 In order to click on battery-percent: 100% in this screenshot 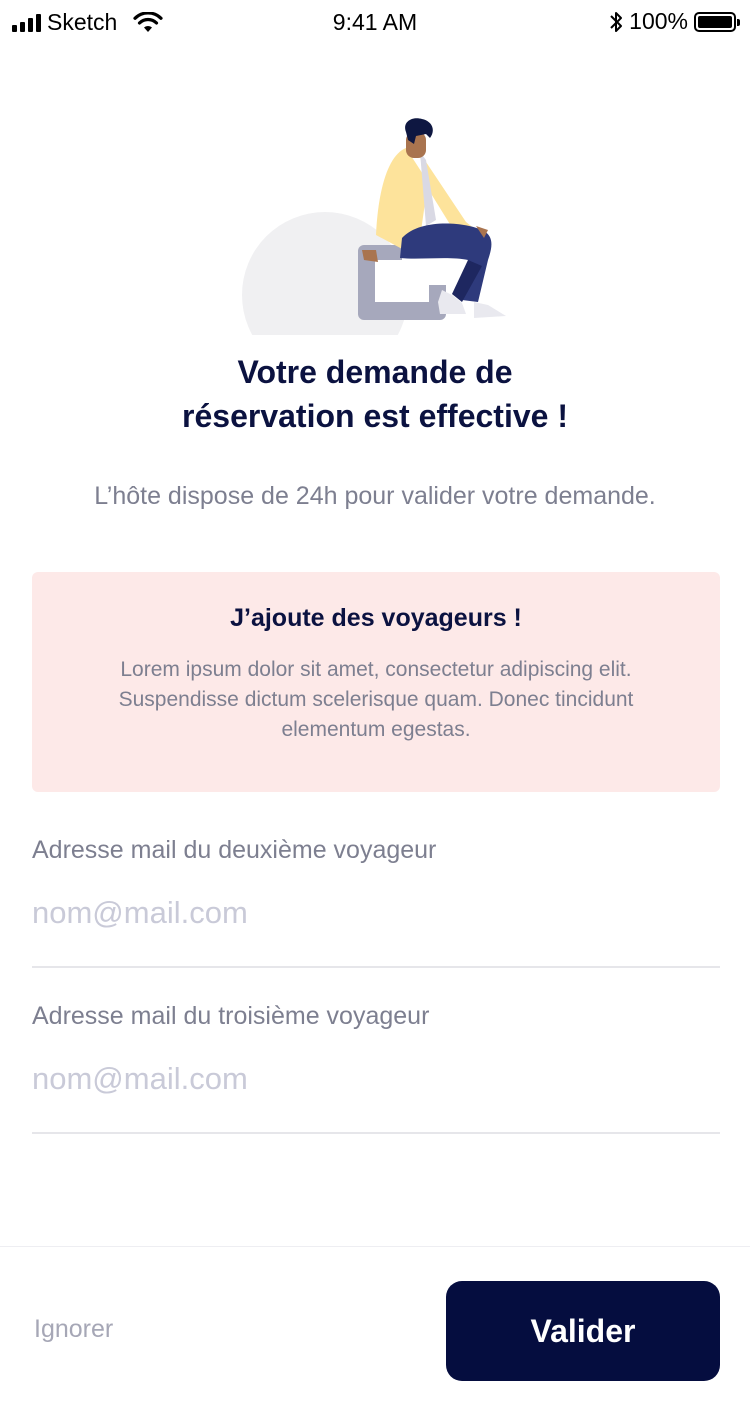, I will do `click(658, 21)`.